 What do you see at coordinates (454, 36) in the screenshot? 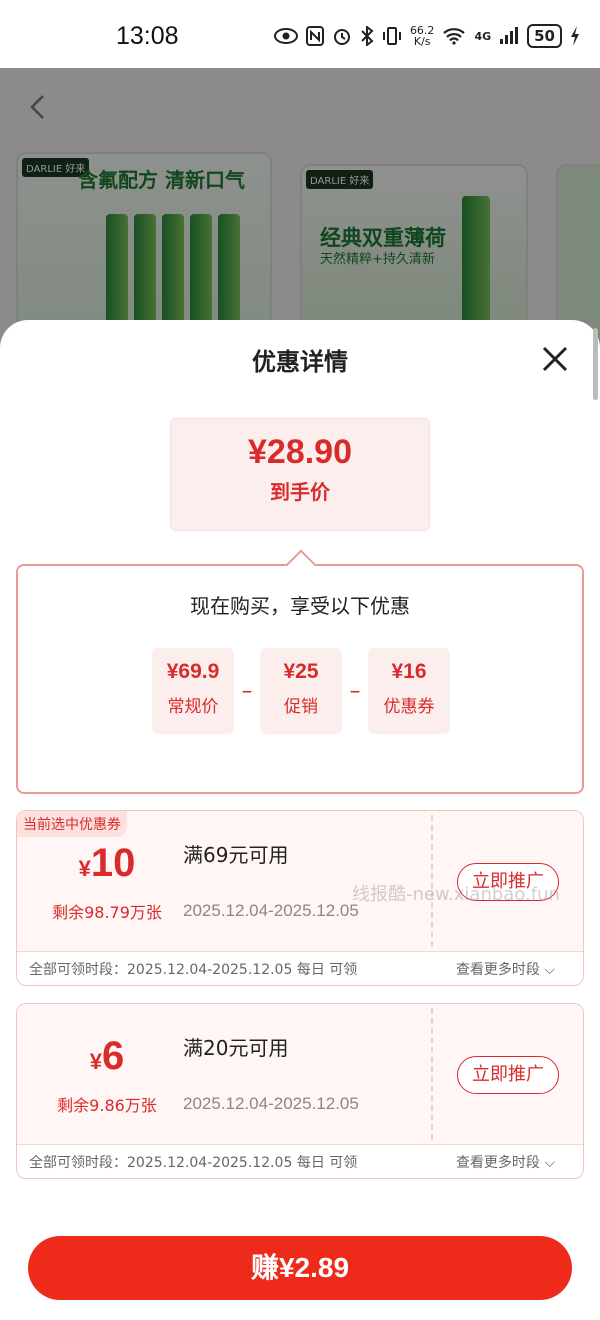
I see `wifi-icon` at bounding box center [454, 36].